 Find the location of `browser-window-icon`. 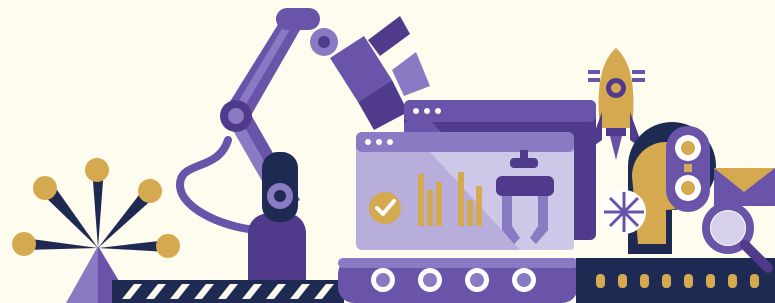

browser-window-icon is located at coordinates (465, 191).